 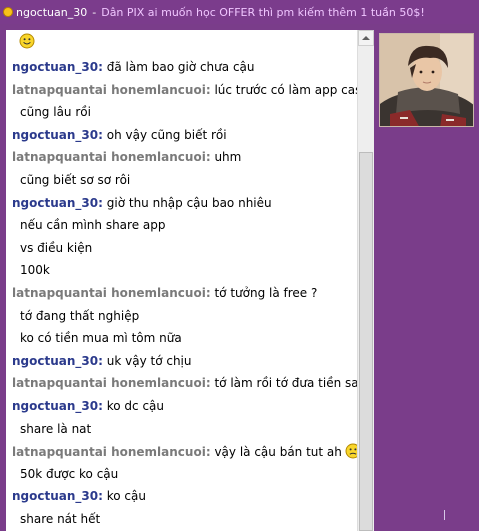 I want to click on message-text: tớ làm rồi tớ đưa tiền sau, so click(x=287, y=383).